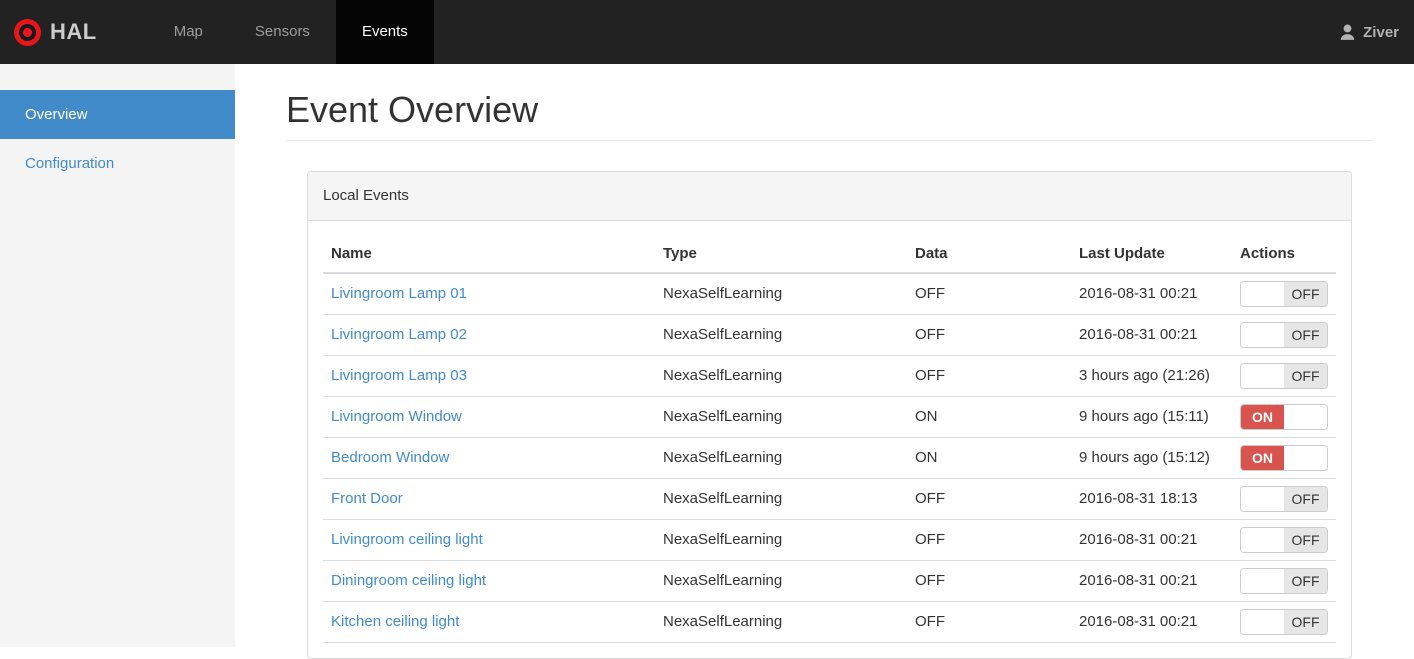 Image resolution: width=1414 pixels, height=659 pixels. What do you see at coordinates (390, 457) in the screenshot?
I see `event-name-link: Bedroom Window` at bounding box center [390, 457].